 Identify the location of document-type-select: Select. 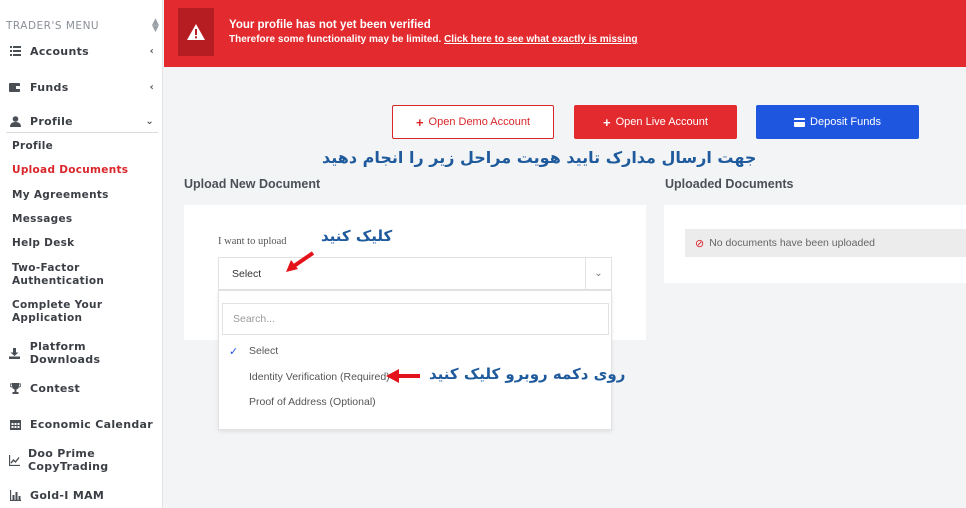
(415, 273).